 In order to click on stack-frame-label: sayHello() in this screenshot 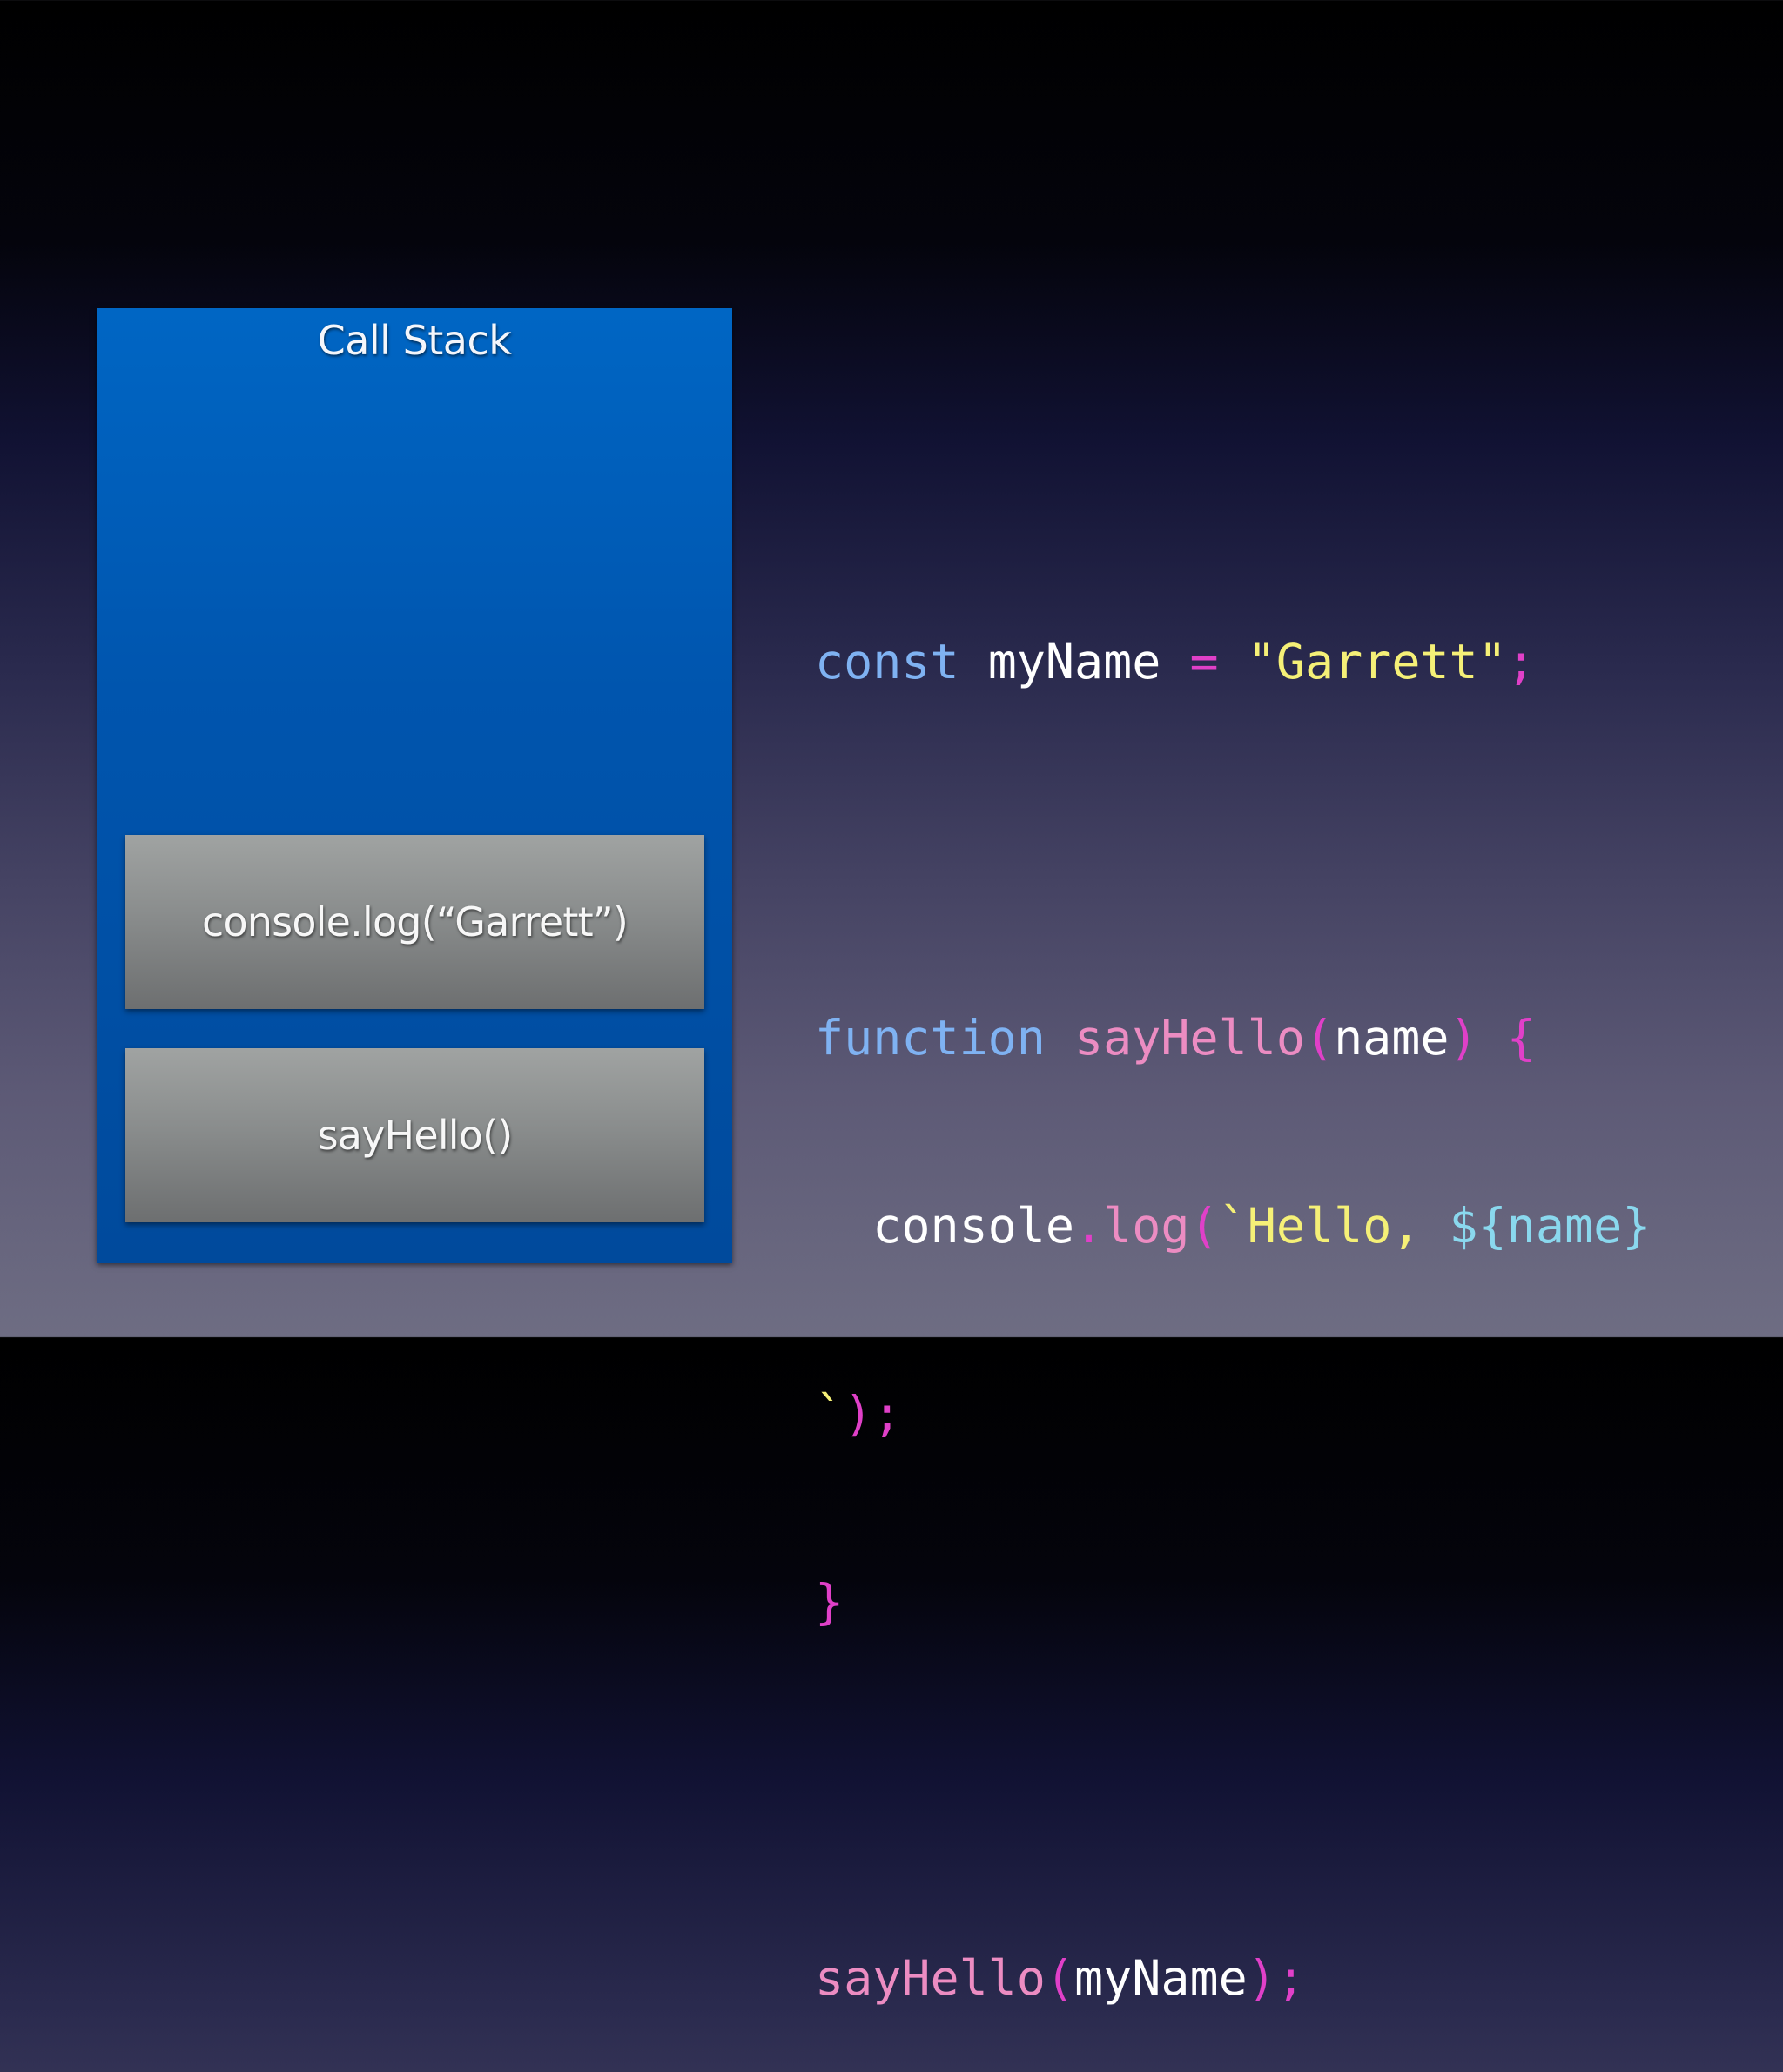, I will do `click(415, 1135)`.